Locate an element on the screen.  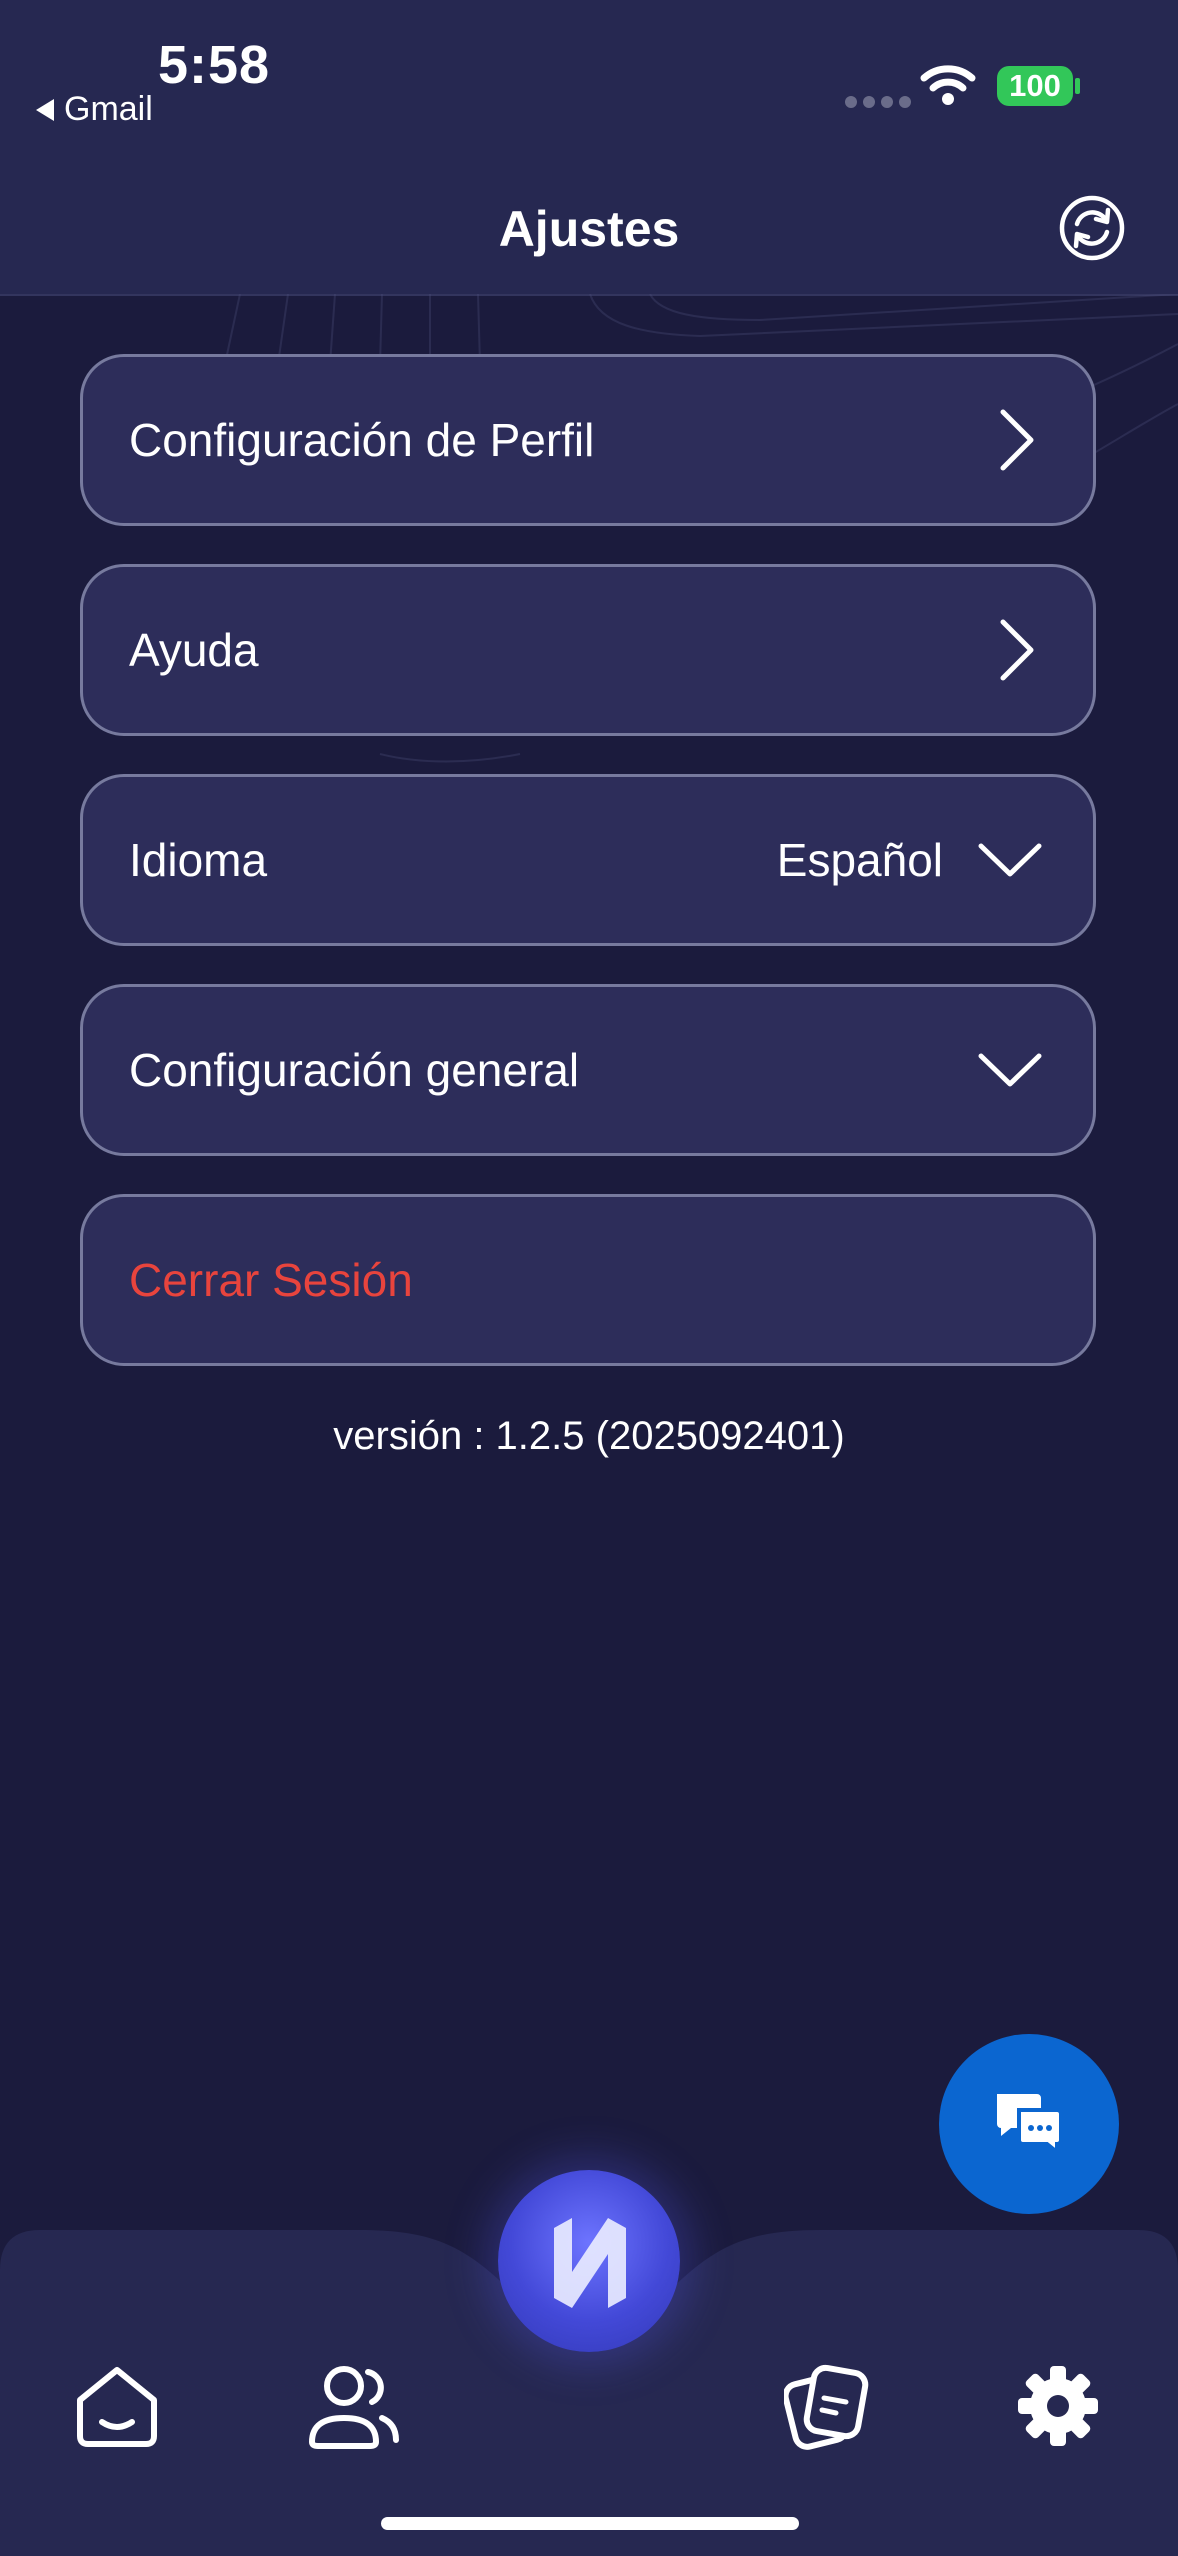
center-logo-button is located at coordinates (589, 2261).